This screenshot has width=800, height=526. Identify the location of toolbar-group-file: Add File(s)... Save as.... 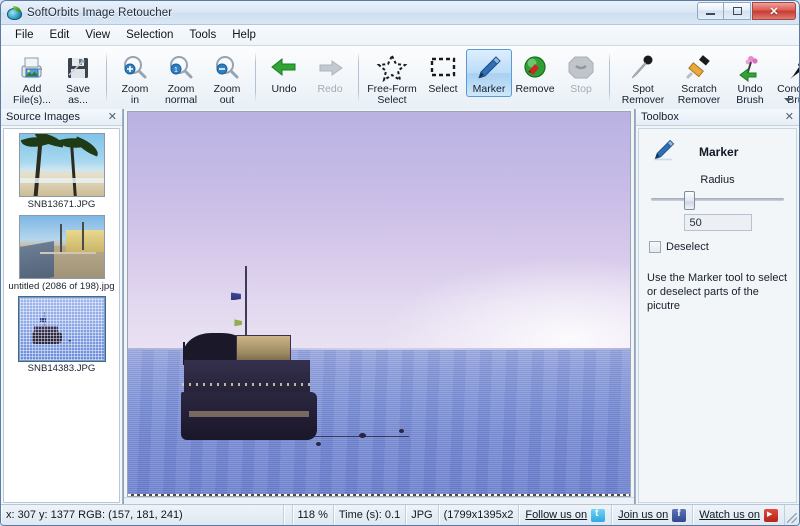
(55, 78).